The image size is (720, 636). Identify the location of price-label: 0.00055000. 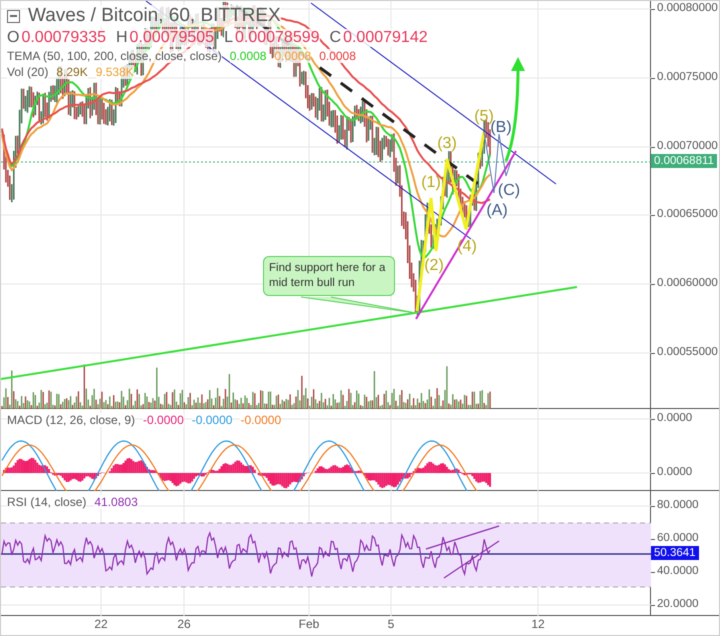
(687, 352).